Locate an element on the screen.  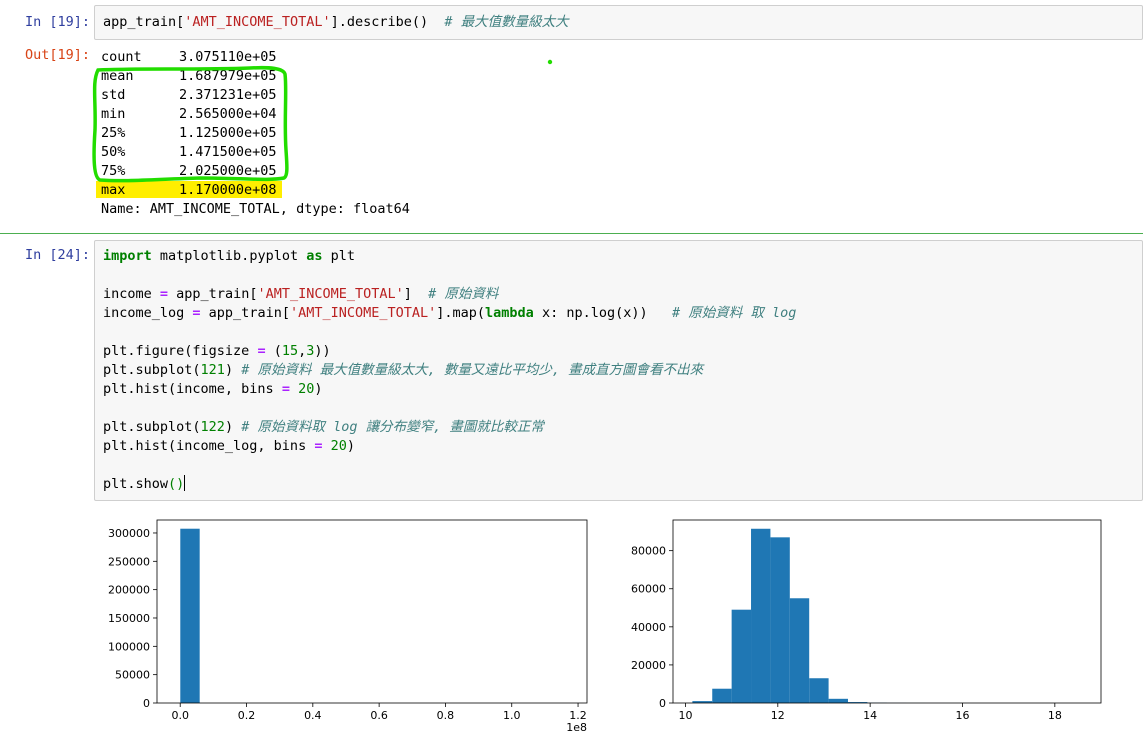
describe-label: std is located at coordinates (113, 95).